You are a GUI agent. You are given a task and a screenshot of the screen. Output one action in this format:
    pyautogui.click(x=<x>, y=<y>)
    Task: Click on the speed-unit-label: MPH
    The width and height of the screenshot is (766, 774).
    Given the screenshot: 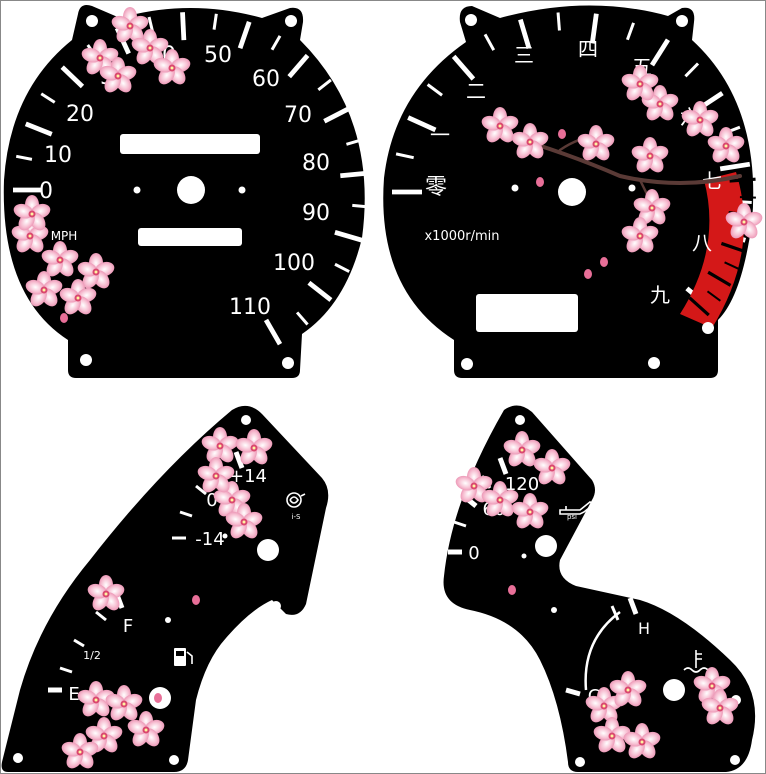 What is the action you would take?
    pyautogui.click(x=64, y=236)
    